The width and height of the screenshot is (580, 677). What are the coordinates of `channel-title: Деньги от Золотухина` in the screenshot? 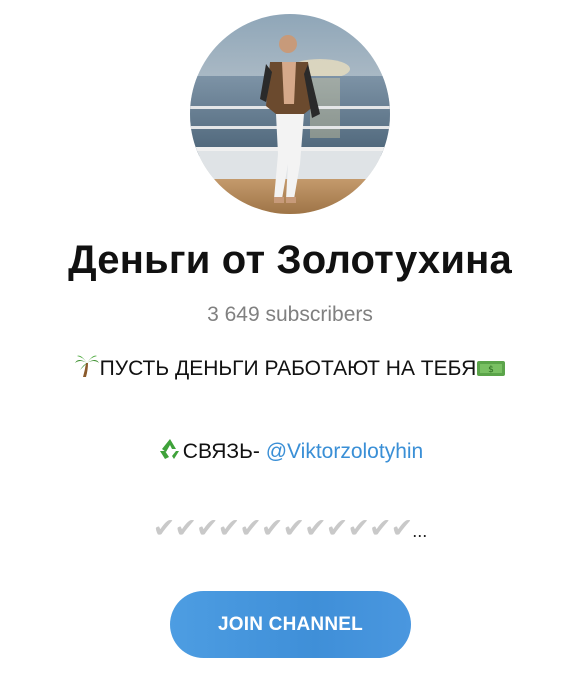 It's located at (290, 260).